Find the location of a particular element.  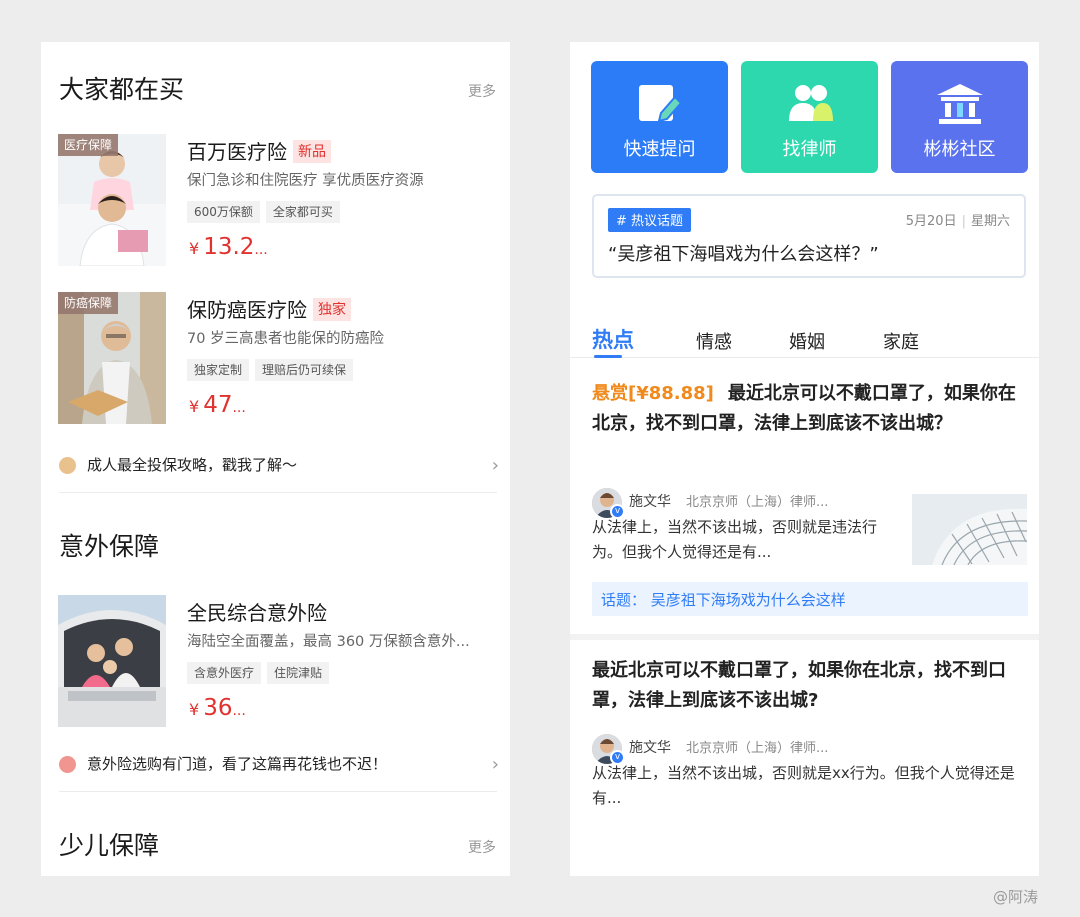

watermark: @阿涛 is located at coordinates (1015, 897).